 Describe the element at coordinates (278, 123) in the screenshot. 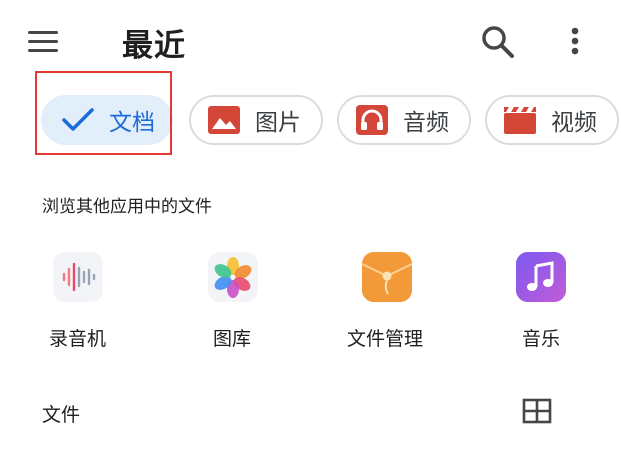

I see `chip-label: 图片` at that location.